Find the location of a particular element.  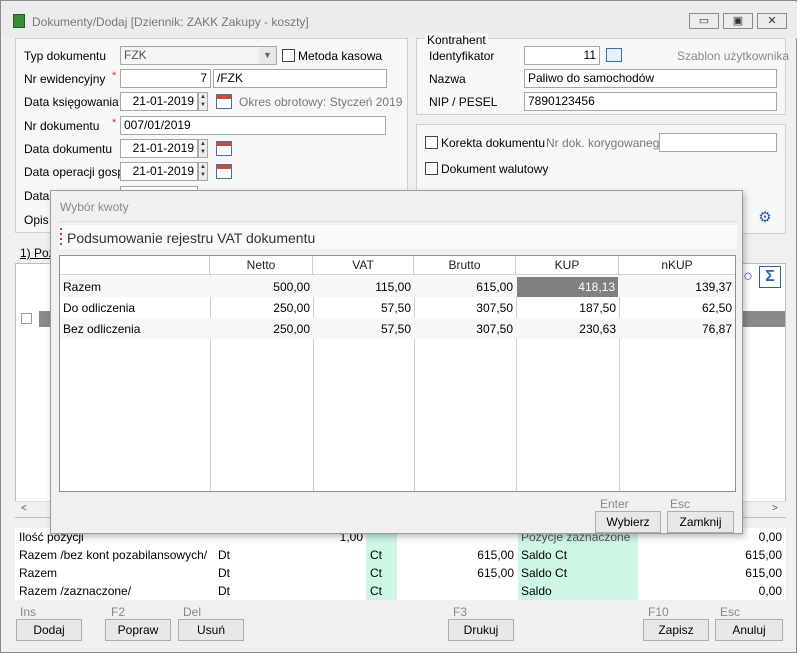

anuluj-button: Anuluj is located at coordinates (749, 630).